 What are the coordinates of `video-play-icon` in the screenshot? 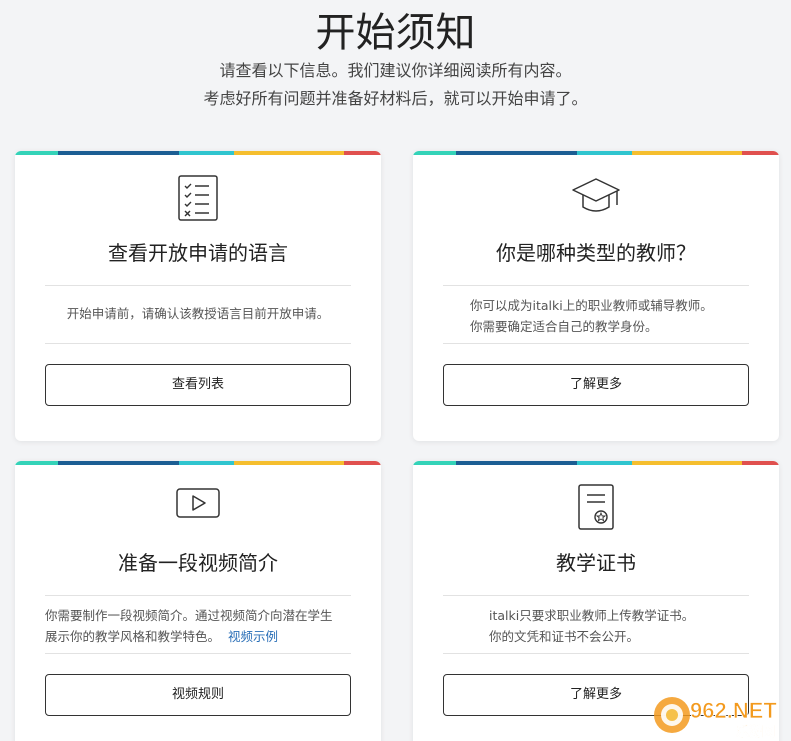 It's located at (198, 503).